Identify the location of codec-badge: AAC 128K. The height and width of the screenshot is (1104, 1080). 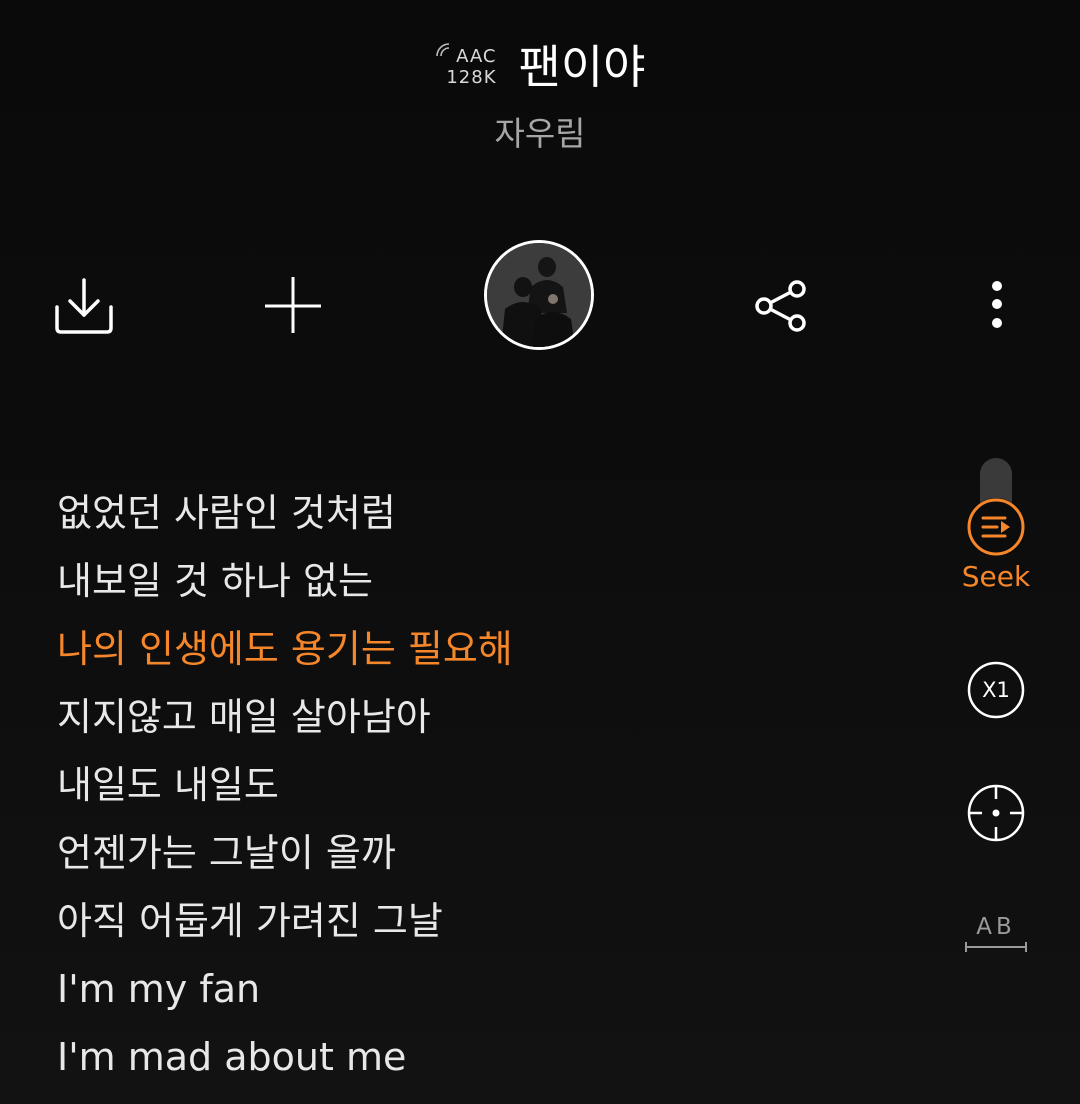
(466, 67).